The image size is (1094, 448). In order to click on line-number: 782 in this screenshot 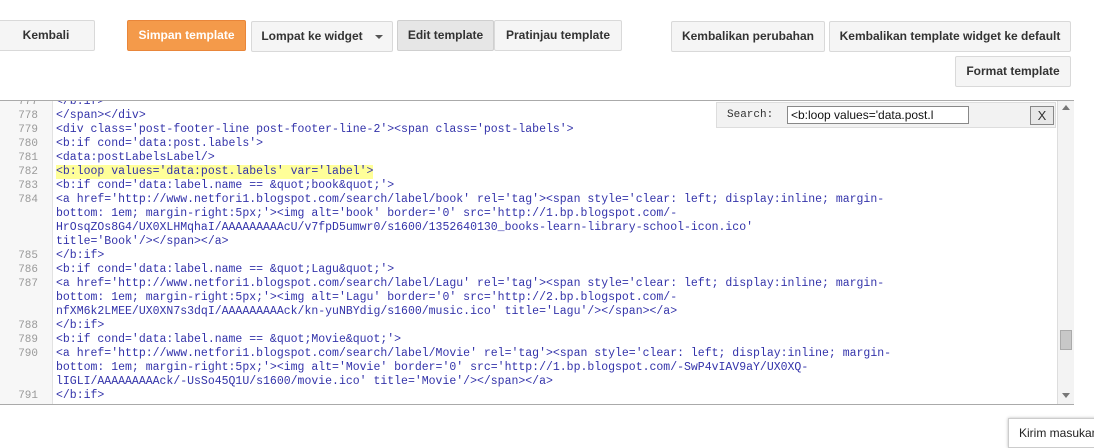, I will do `click(28, 172)`.